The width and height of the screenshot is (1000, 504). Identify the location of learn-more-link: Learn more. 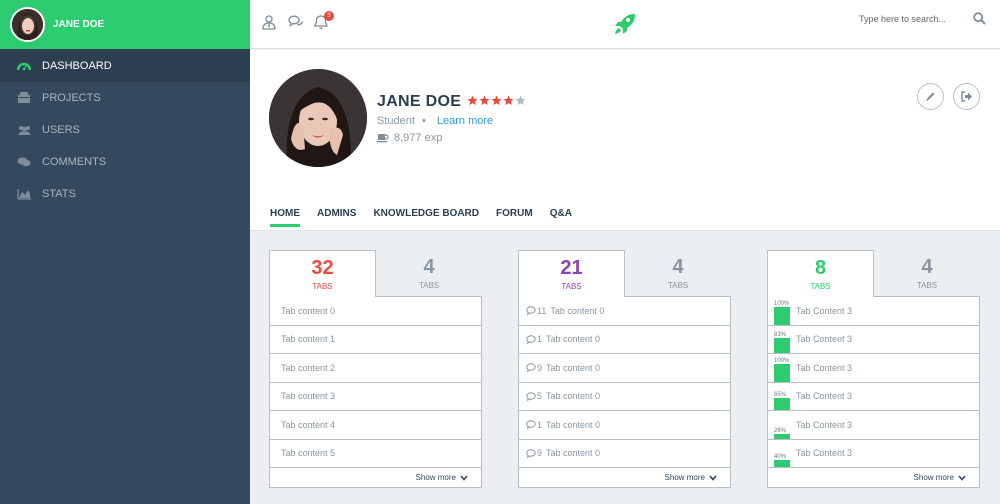
(465, 121).